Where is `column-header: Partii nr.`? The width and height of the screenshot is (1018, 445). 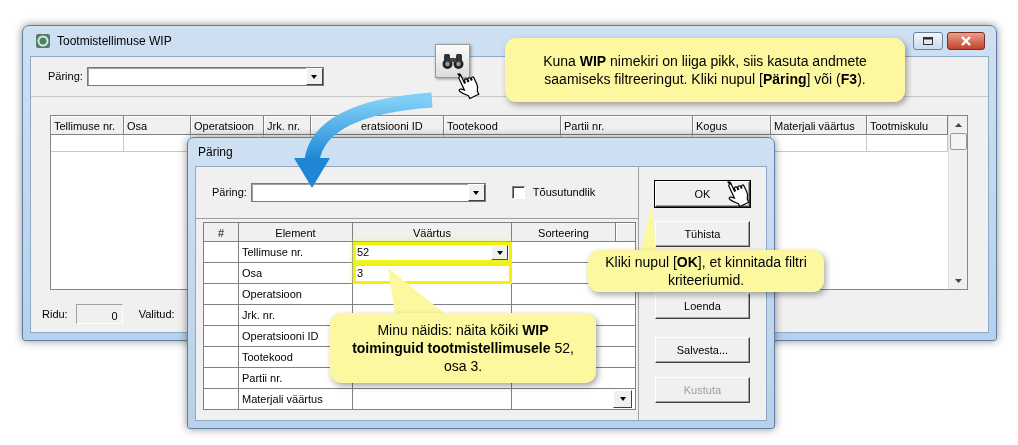 column-header: Partii nr. is located at coordinates (627, 125).